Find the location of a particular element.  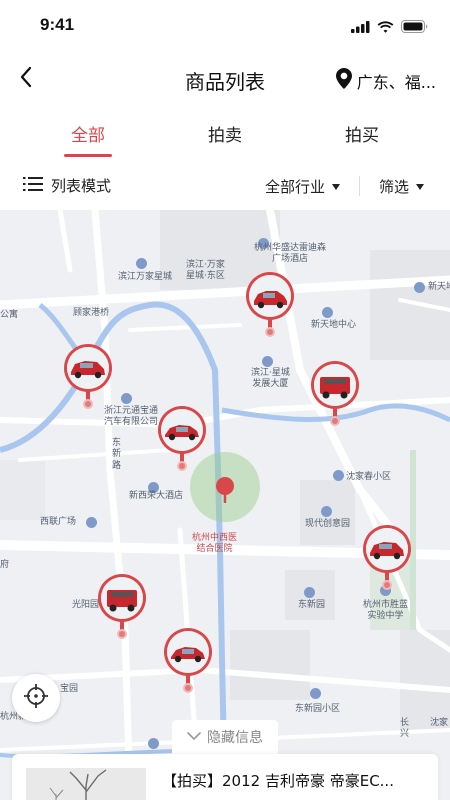

map-label: 杭州华盛达雷迪森 广场酒店 is located at coordinates (290, 254).